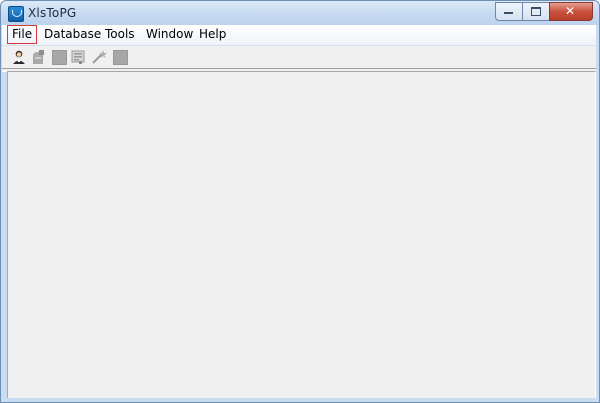 This screenshot has width=600, height=403. I want to click on close-icon: ✕, so click(570, 11).